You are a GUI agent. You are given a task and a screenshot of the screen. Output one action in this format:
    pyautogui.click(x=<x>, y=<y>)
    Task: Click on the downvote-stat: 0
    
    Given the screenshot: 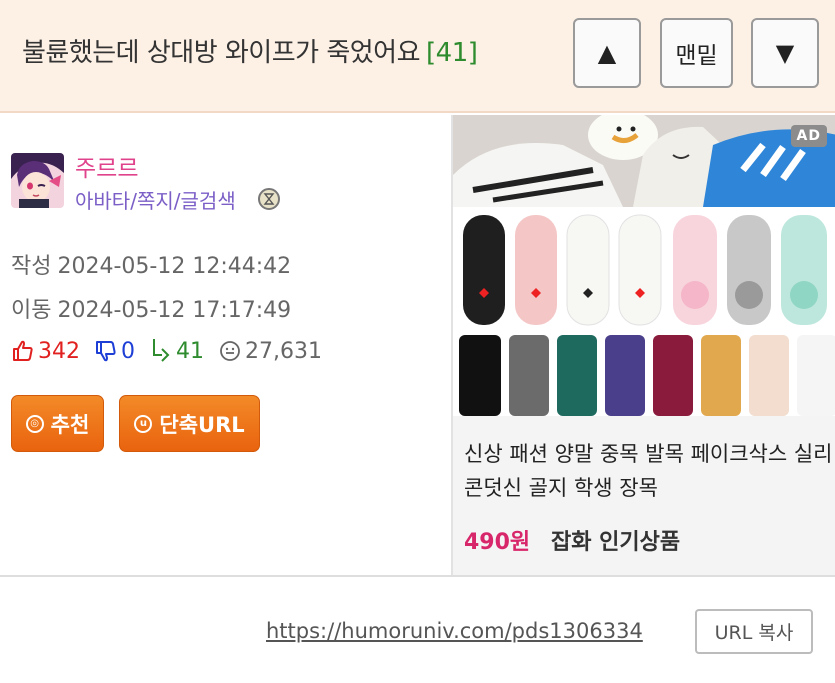 What is the action you would take?
    pyautogui.click(x=114, y=351)
    